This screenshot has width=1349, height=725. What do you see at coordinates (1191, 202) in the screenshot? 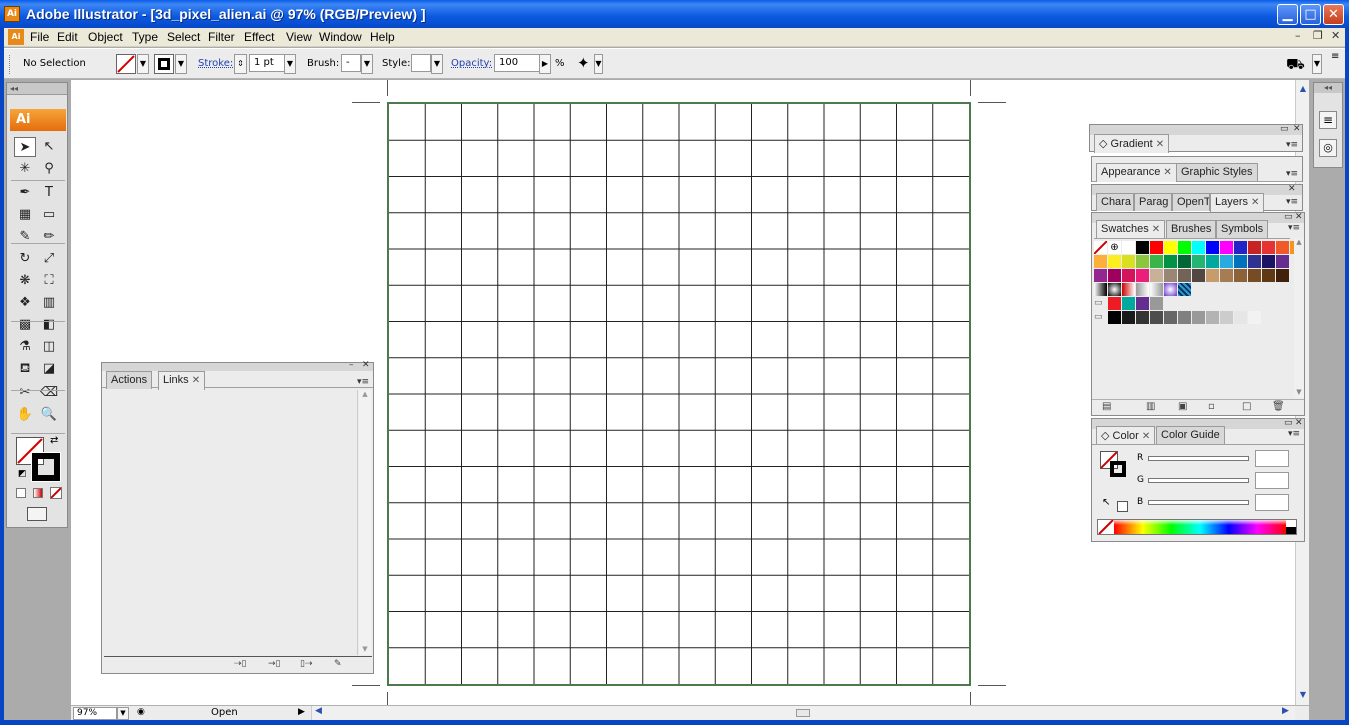
I see `tab-opentype: OpenT` at bounding box center [1191, 202].